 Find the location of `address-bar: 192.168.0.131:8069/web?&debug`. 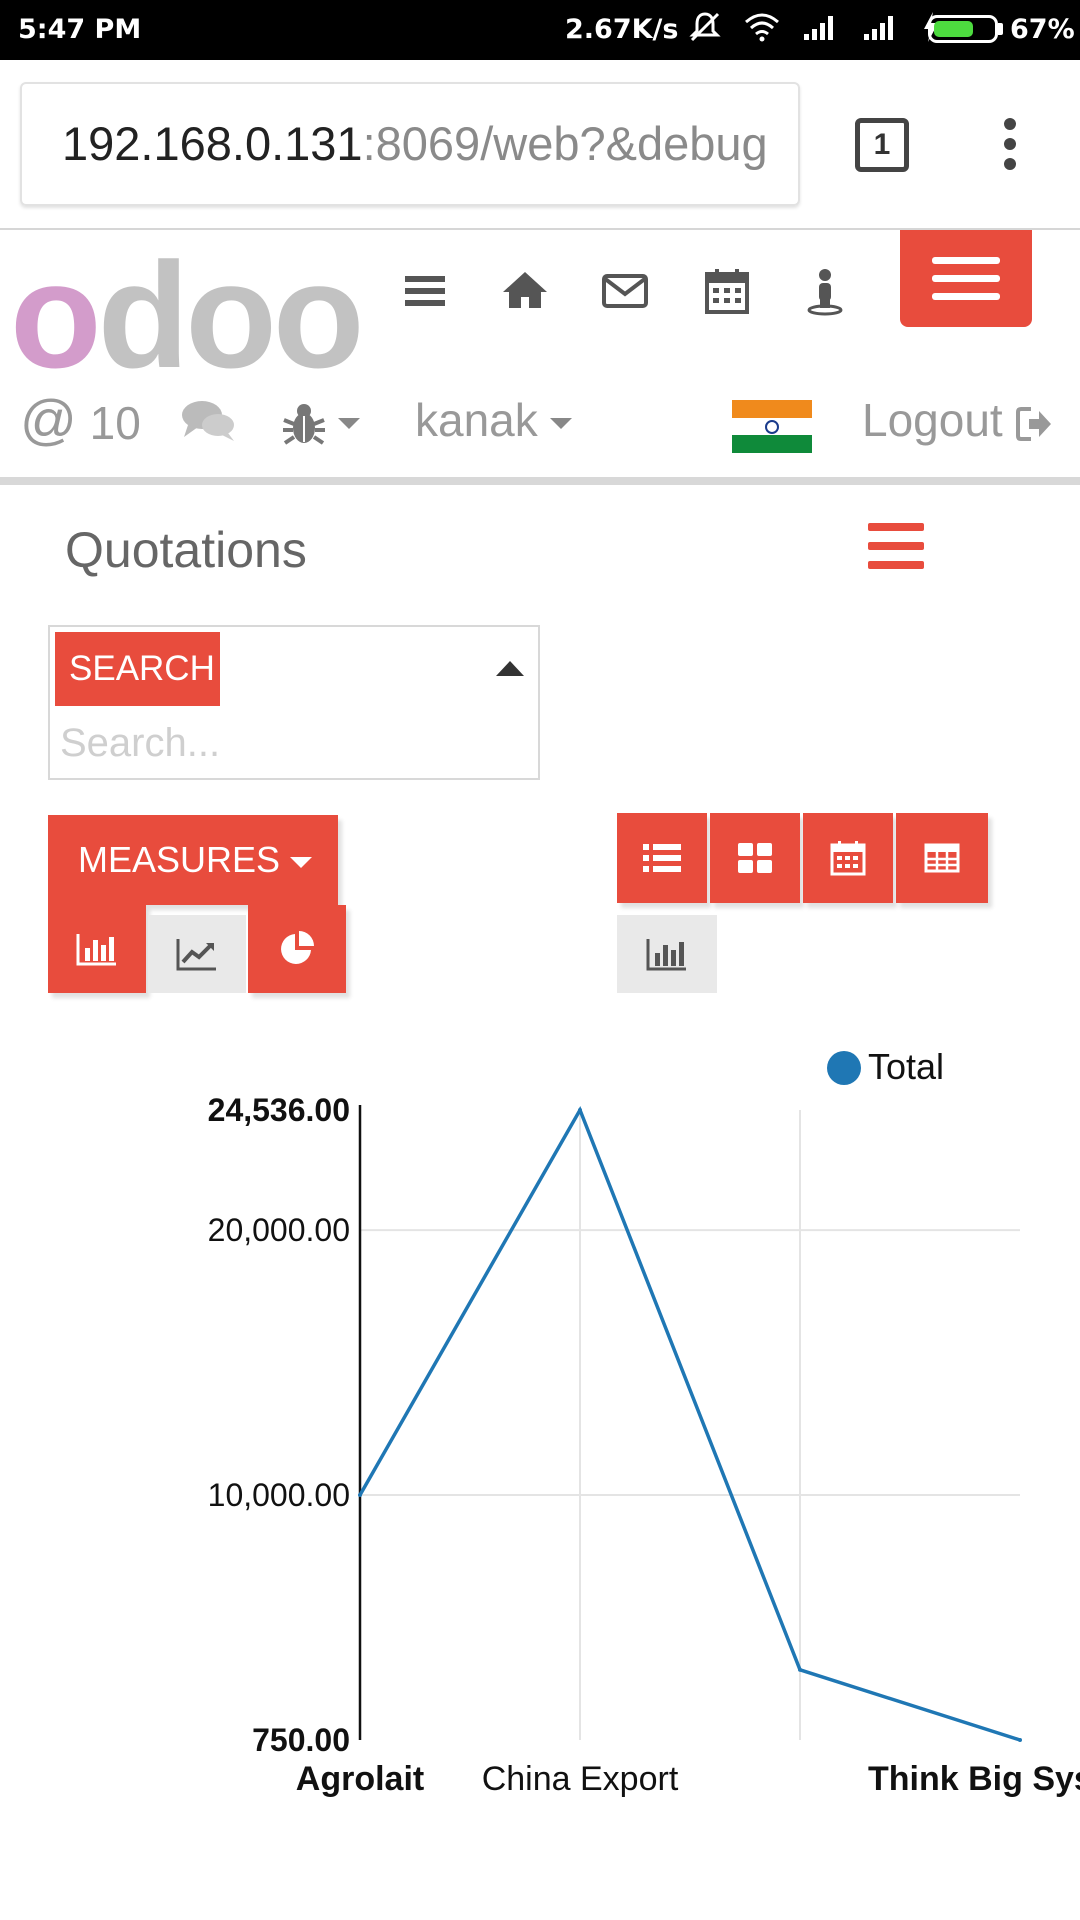

address-bar: 192.168.0.131:8069/web?&debug is located at coordinates (410, 144).